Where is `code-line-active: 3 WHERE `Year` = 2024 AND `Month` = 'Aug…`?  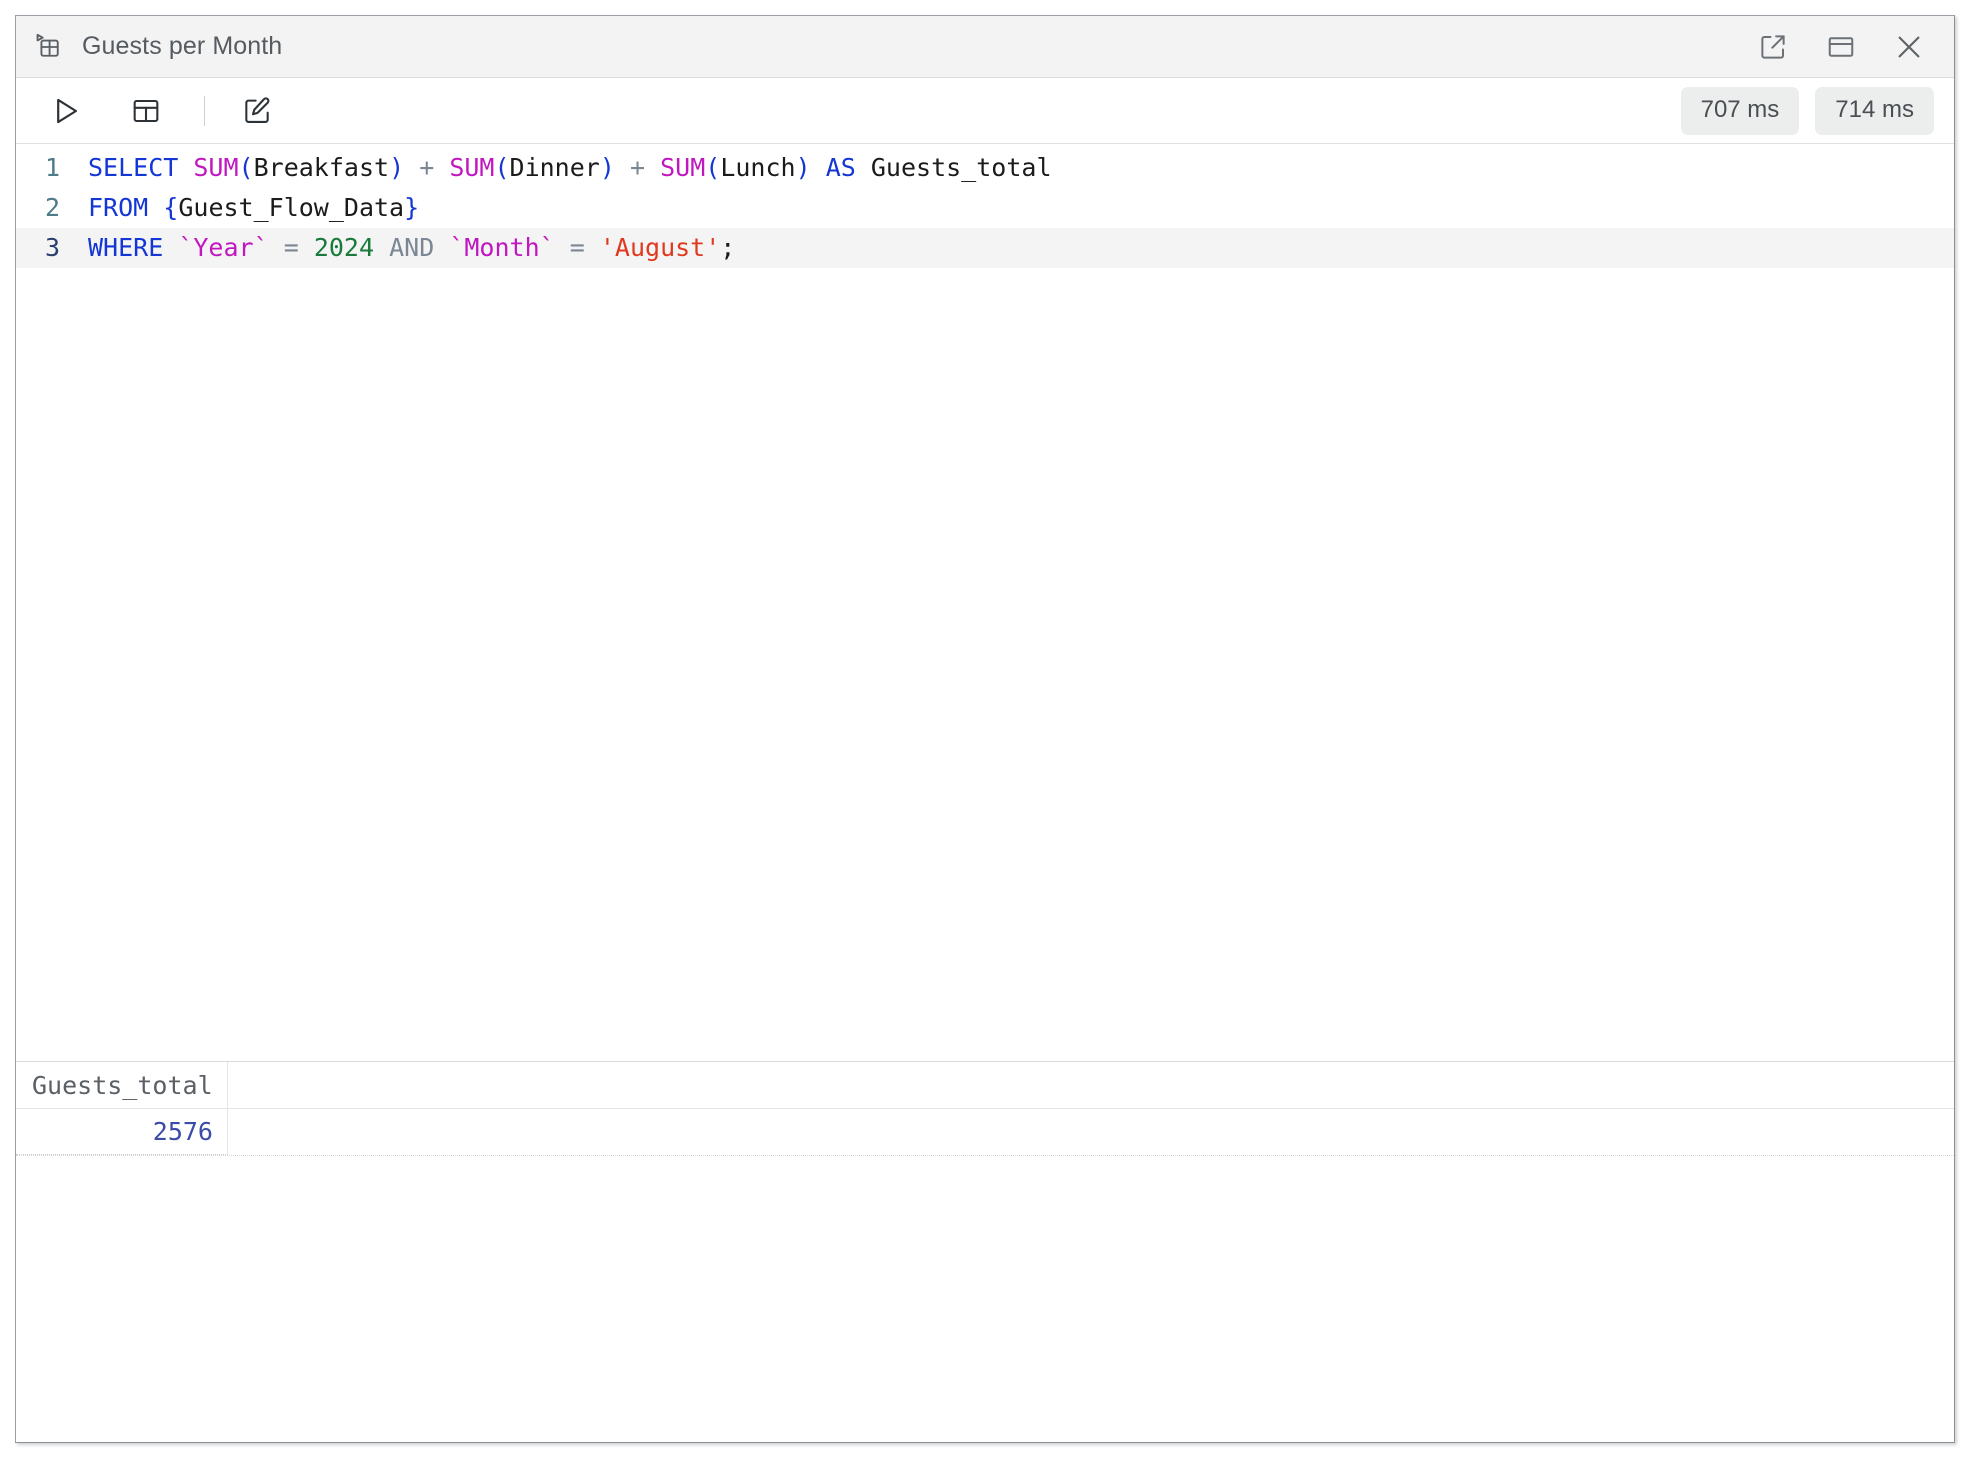
code-line-active: 3 WHERE `Year` = 2024 AND `Month` = 'Aug… is located at coordinates (985, 248).